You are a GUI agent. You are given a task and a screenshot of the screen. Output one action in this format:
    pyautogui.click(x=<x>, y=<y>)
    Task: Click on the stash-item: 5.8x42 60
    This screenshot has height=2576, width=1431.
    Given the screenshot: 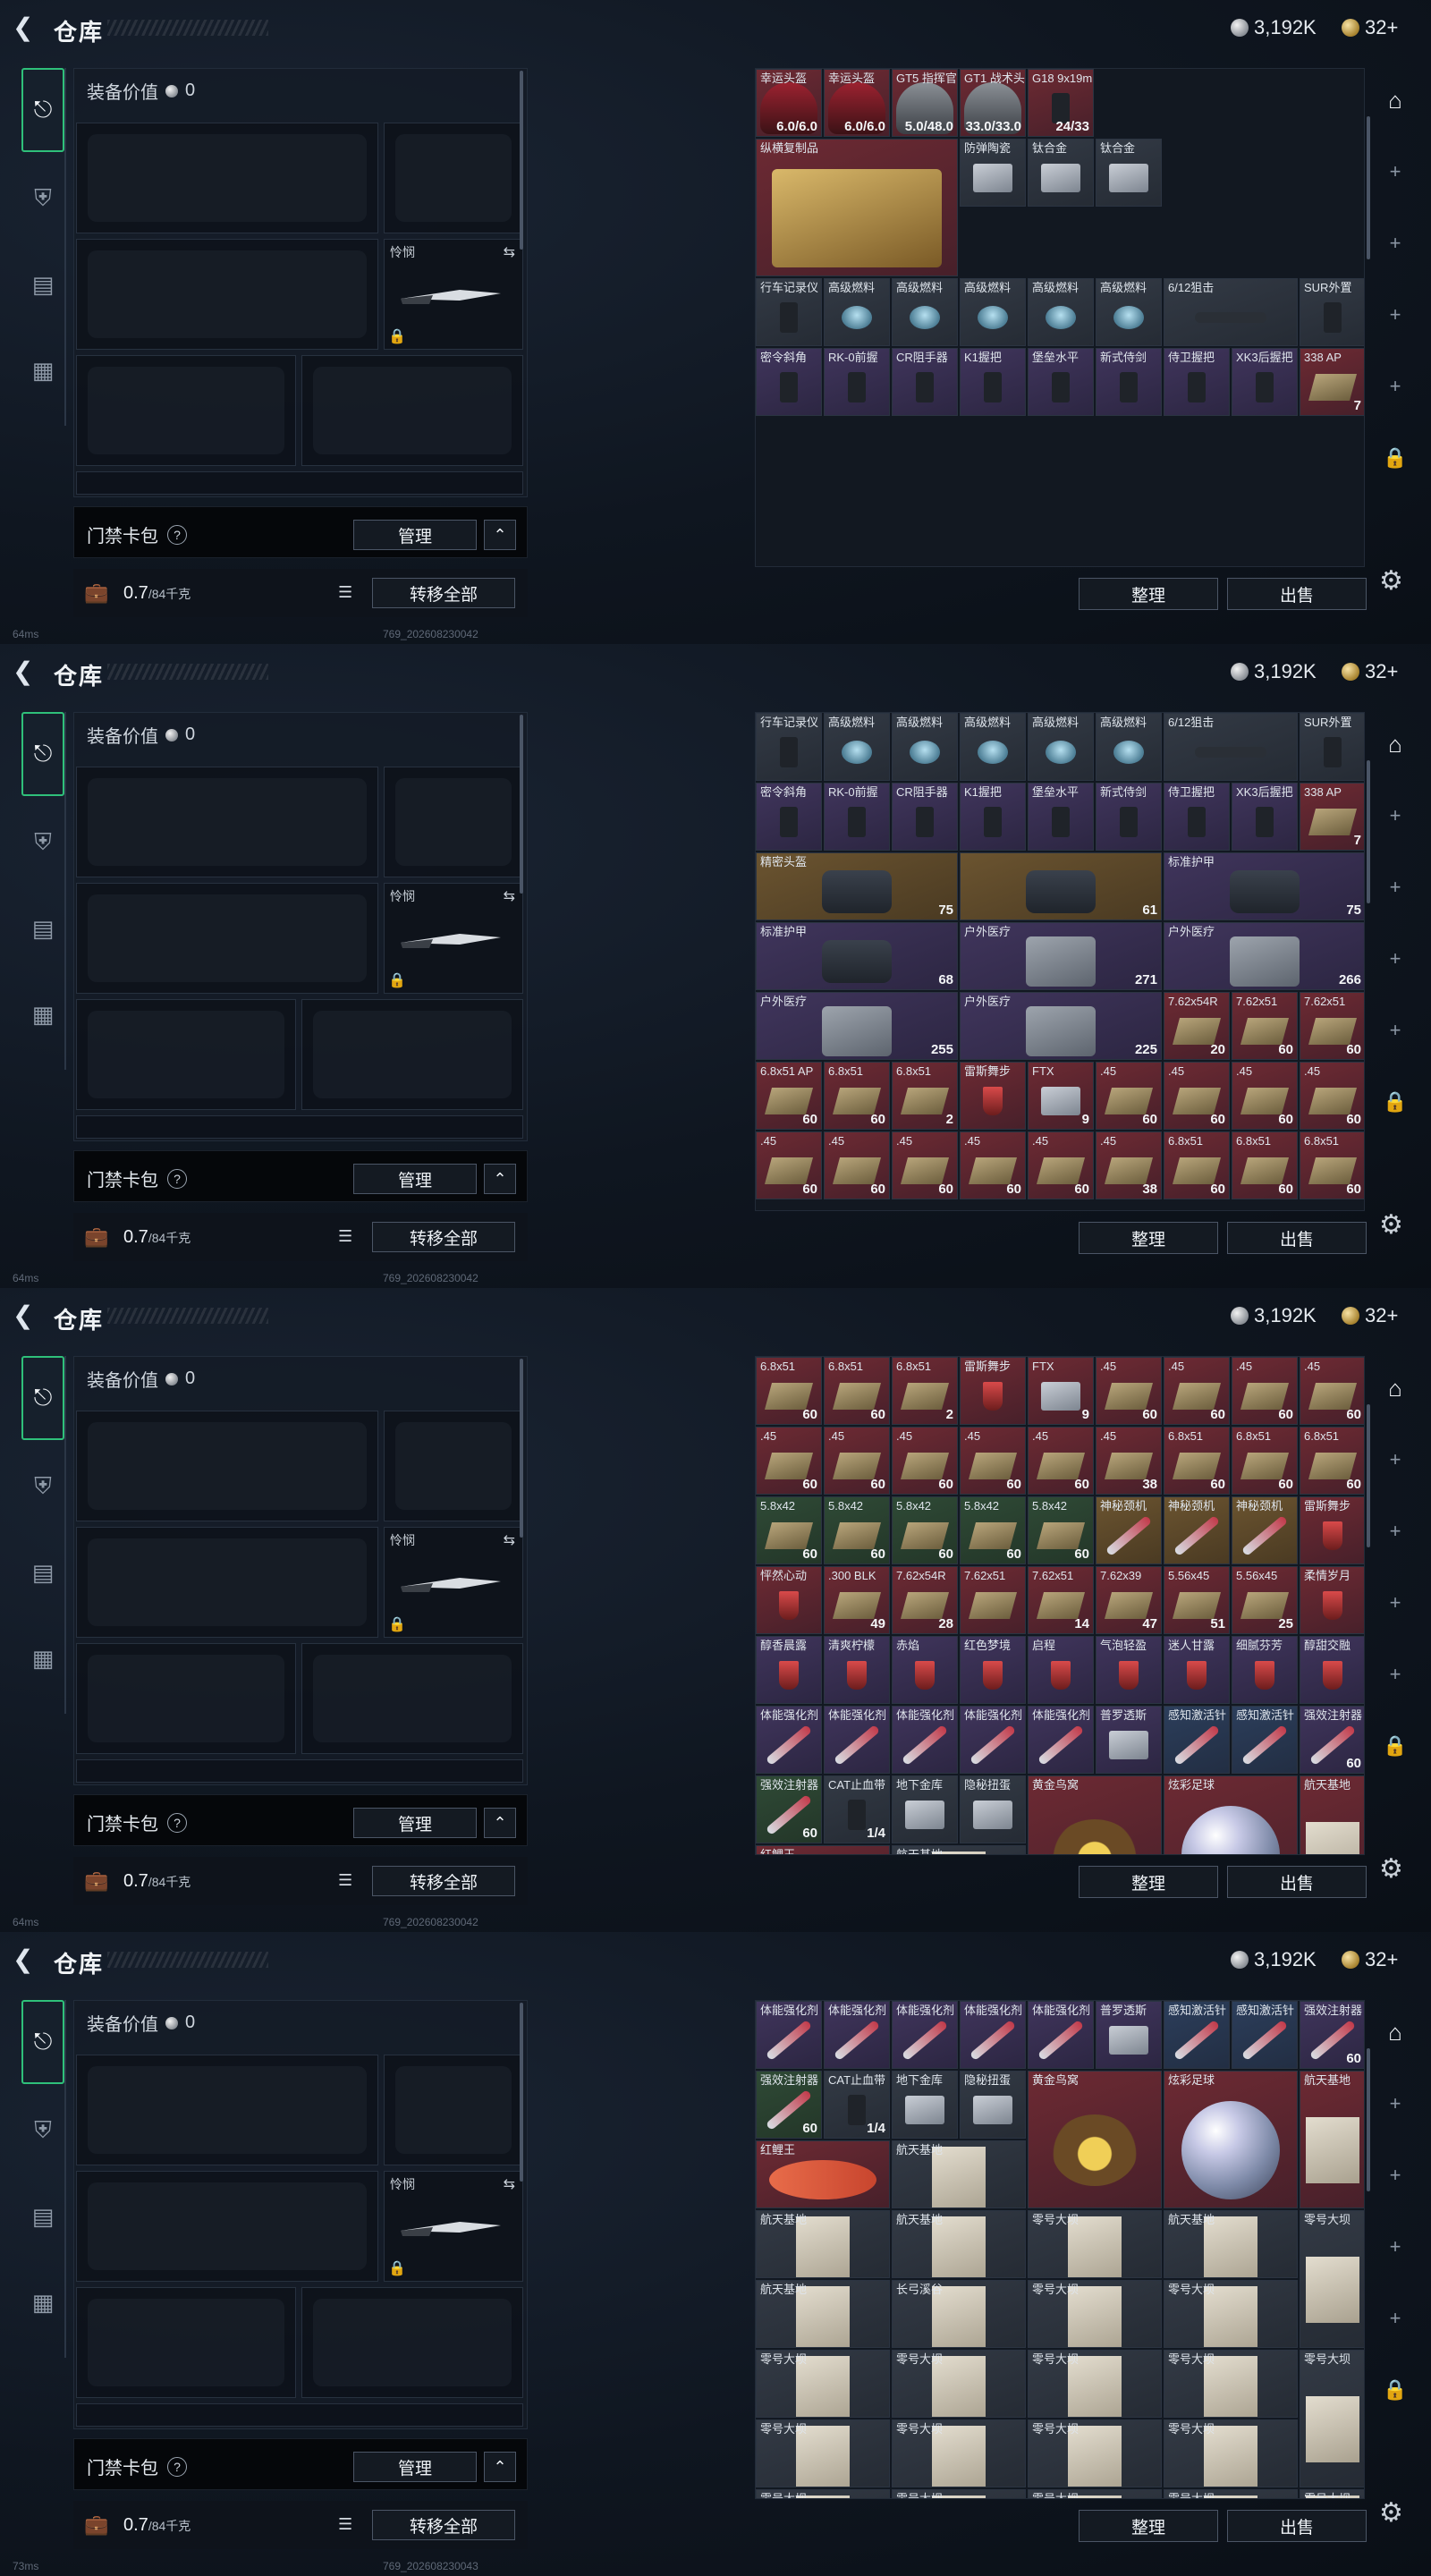 What is the action you would take?
    pyautogui.click(x=1061, y=1530)
    